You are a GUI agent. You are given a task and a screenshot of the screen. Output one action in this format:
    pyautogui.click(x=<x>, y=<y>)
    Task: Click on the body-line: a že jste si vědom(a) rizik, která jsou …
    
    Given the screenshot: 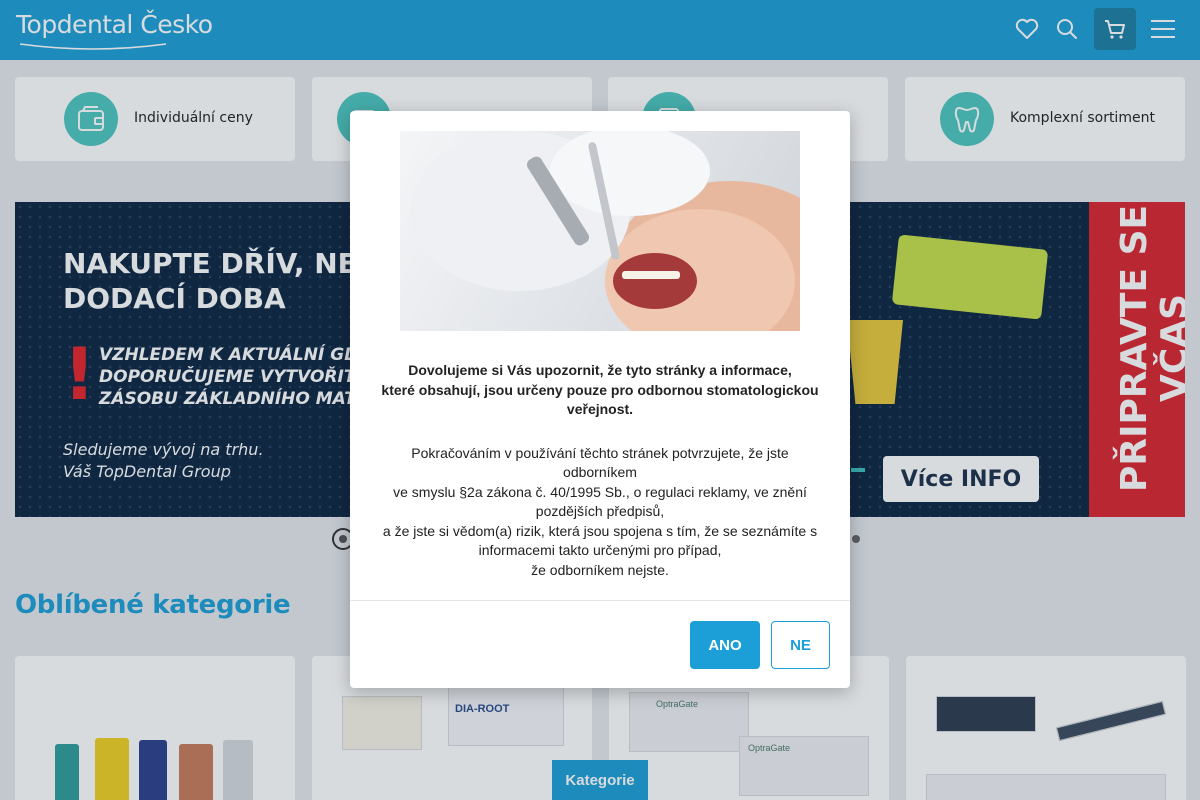 What is the action you would take?
    pyautogui.click(x=600, y=540)
    